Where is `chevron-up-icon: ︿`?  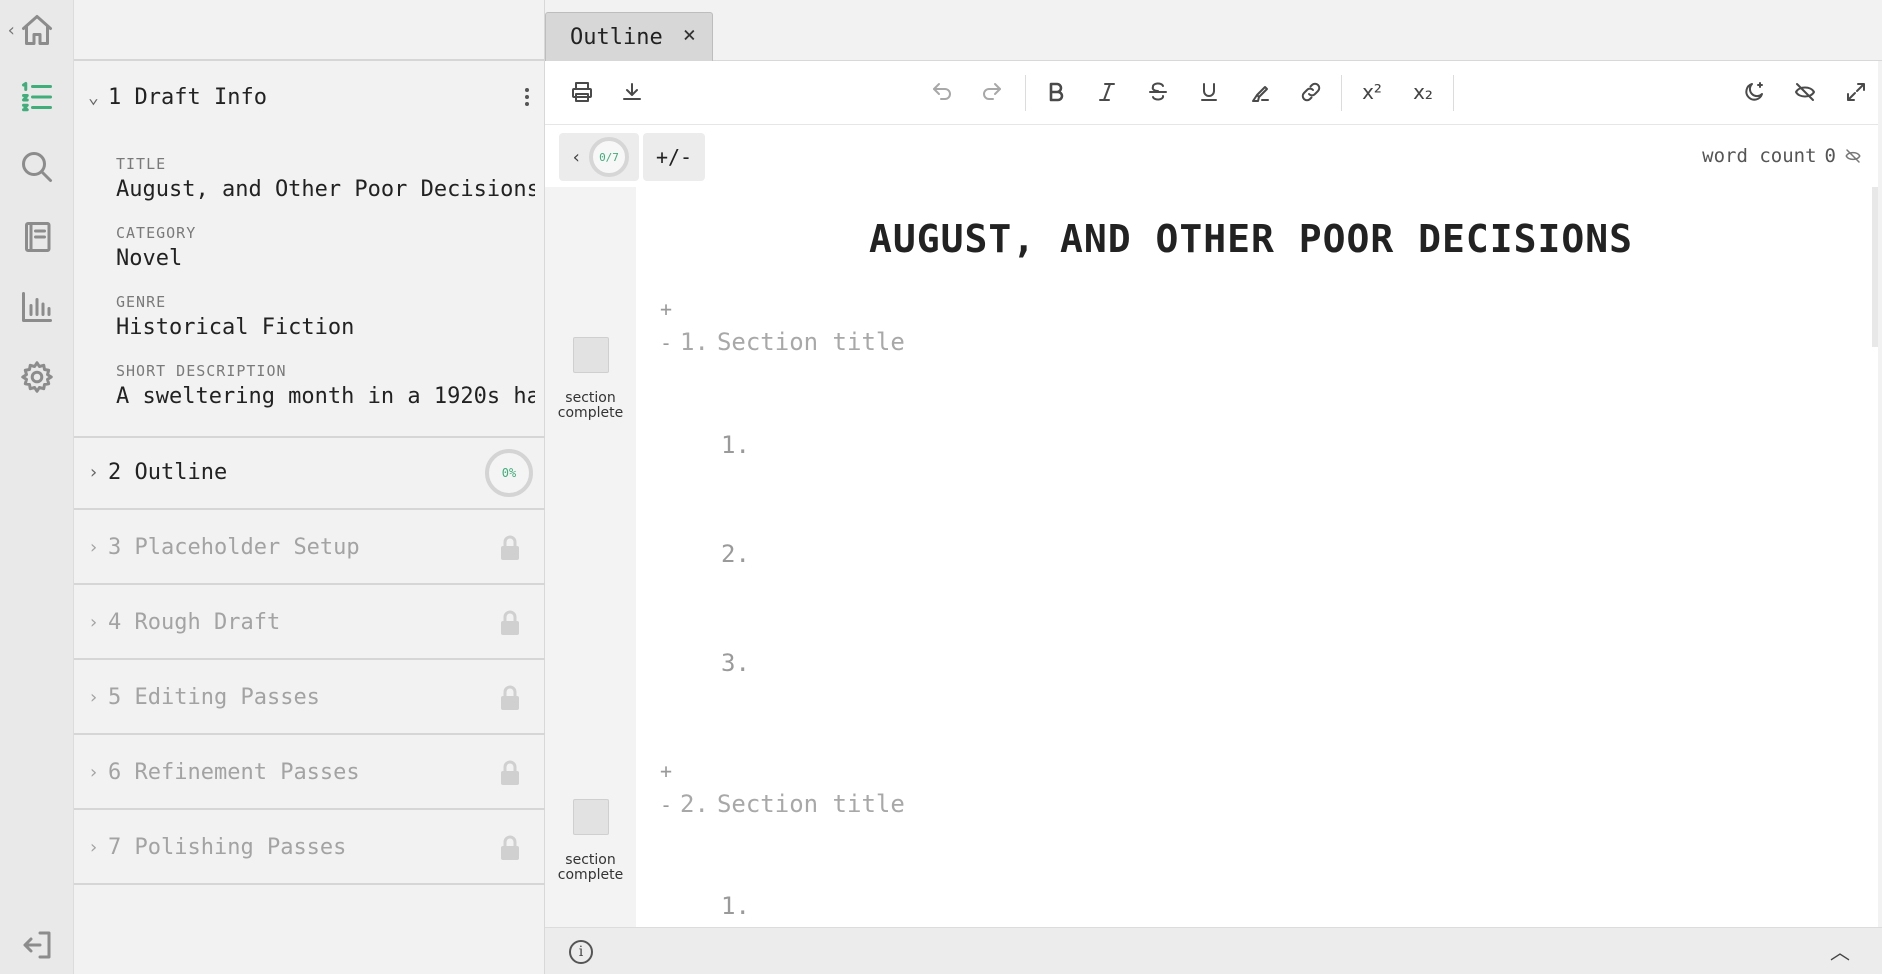
chevron-up-icon: ︿ is located at coordinates (1840, 950).